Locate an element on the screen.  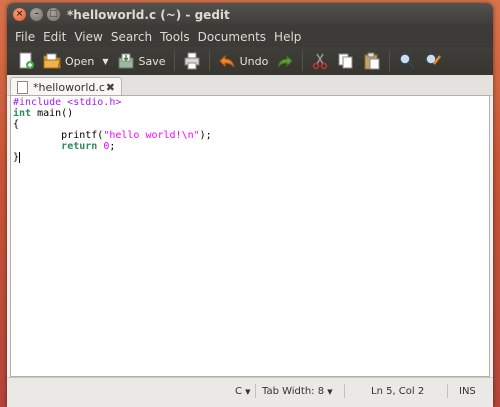
menu-file: File is located at coordinates (25, 37).